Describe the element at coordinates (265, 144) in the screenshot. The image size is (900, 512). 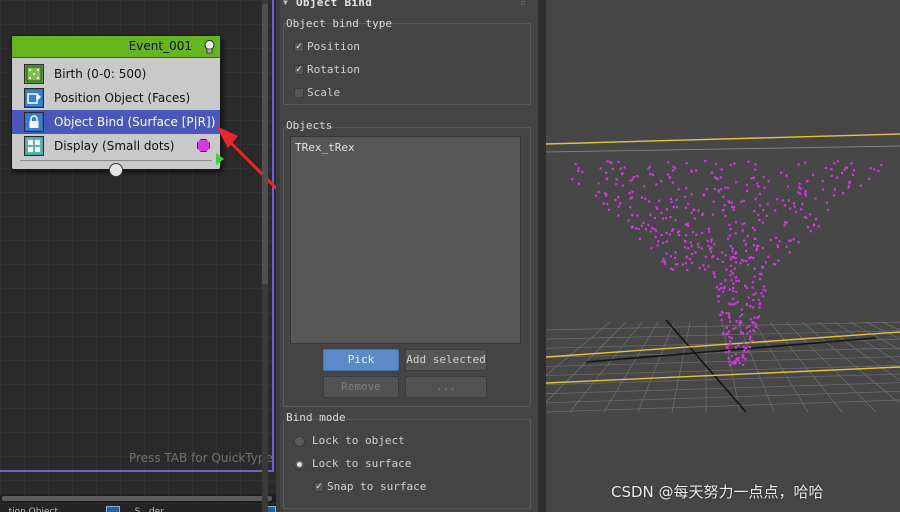
I see `panel-scrollbar-thumb` at that location.